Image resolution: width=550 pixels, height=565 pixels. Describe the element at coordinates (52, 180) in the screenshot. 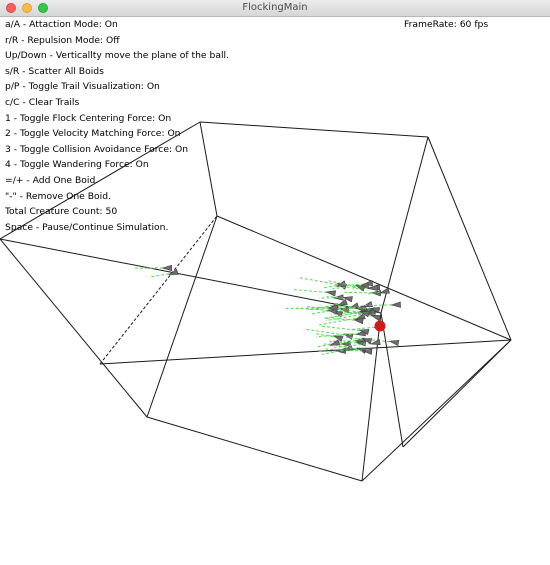

I see `help-line: =/+ - Add One Boid.` at that location.